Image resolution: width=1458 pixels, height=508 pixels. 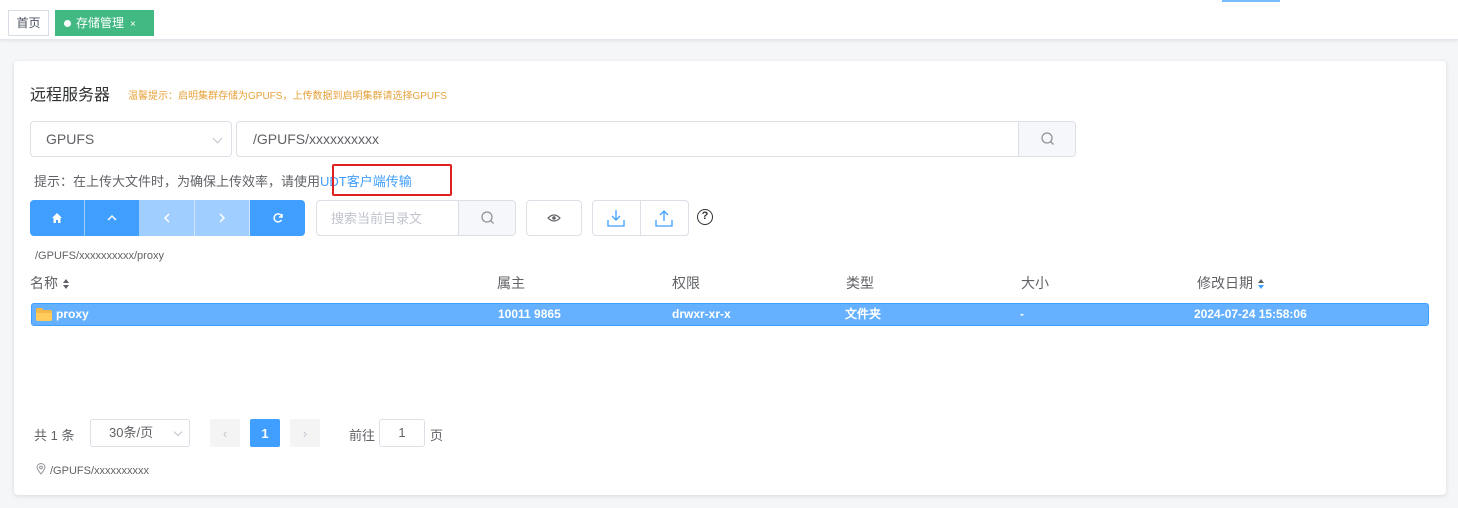 What do you see at coordinates (44, 283) in the screenshot?
I see `header-label: 名称` at bounding box center [44, 283].